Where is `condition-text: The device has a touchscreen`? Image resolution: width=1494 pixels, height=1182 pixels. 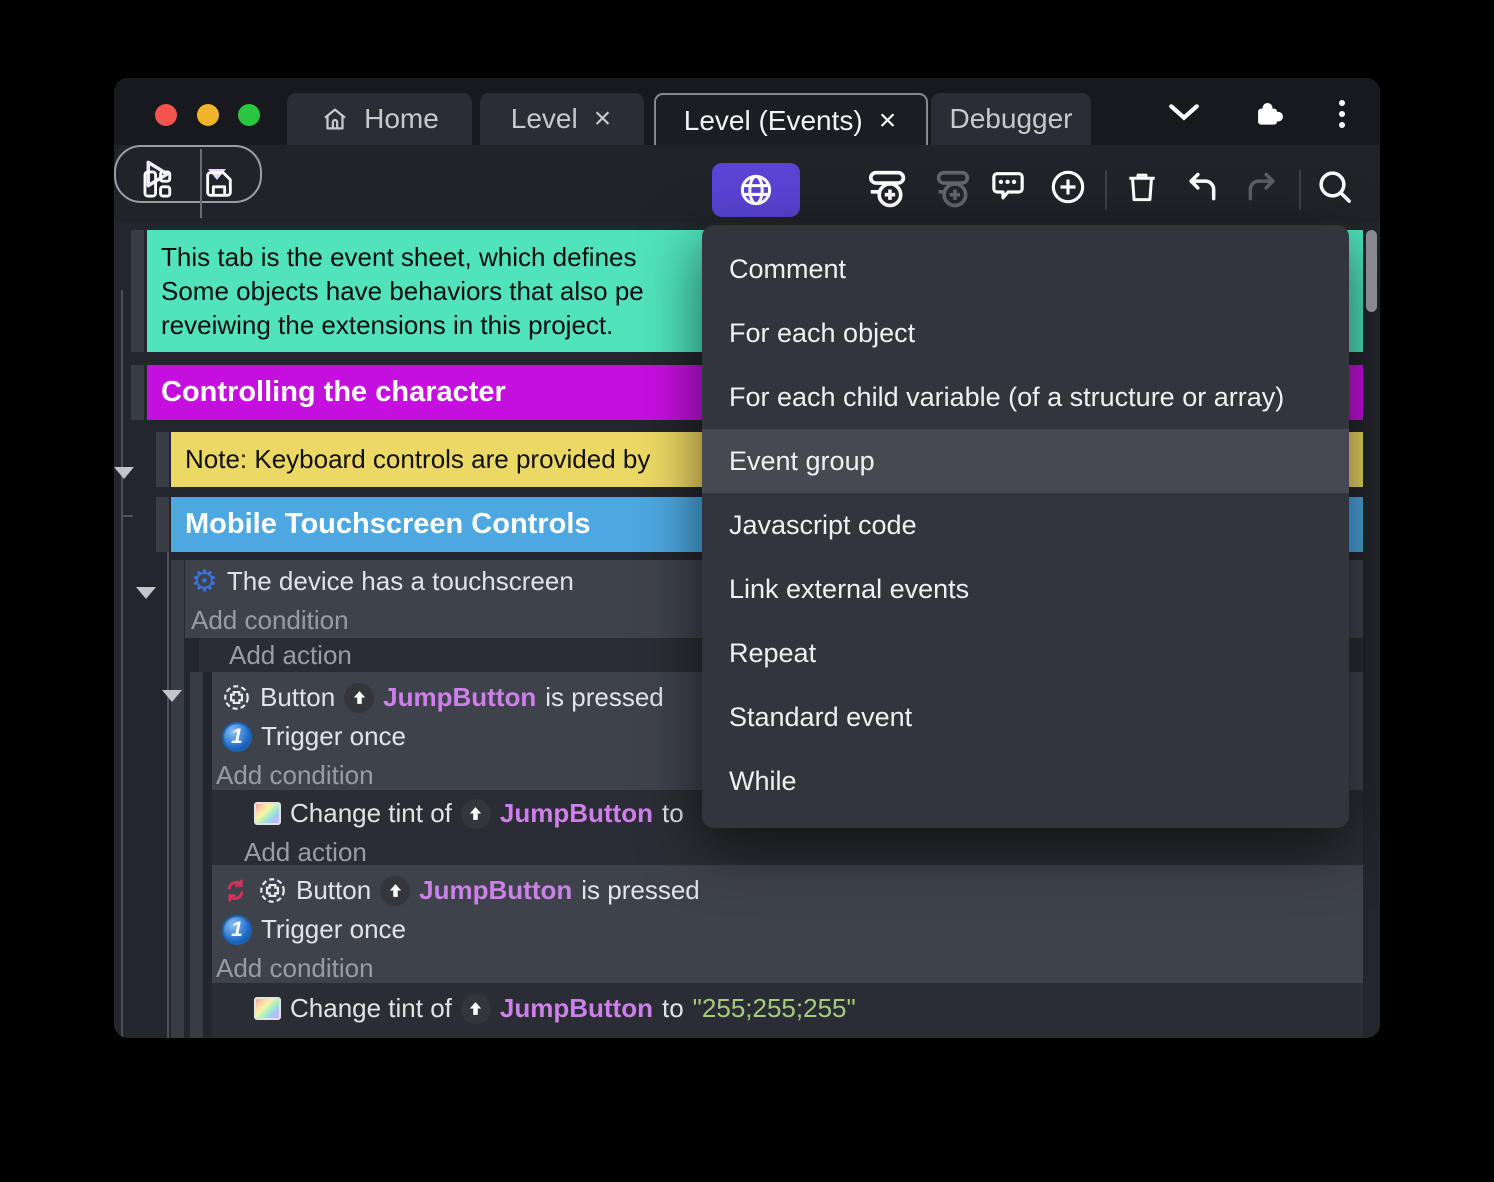
condition-text: The device has a touchscreen is located at coordinates (400, 581).